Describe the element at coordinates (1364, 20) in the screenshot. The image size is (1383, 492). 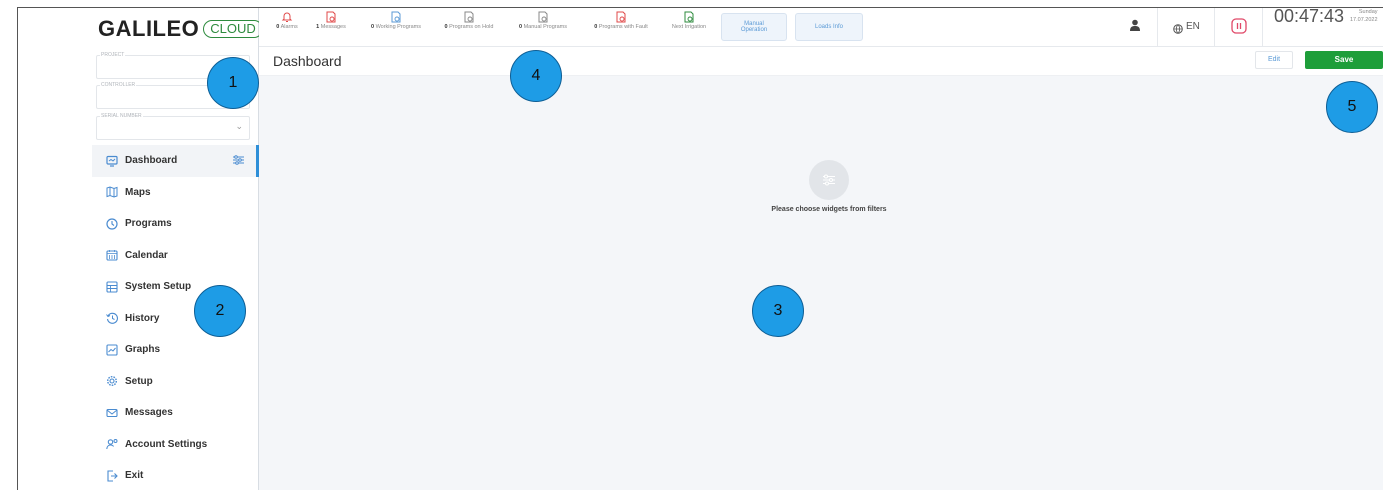
I see `clock-date-value: 17.07.2022` at that location.